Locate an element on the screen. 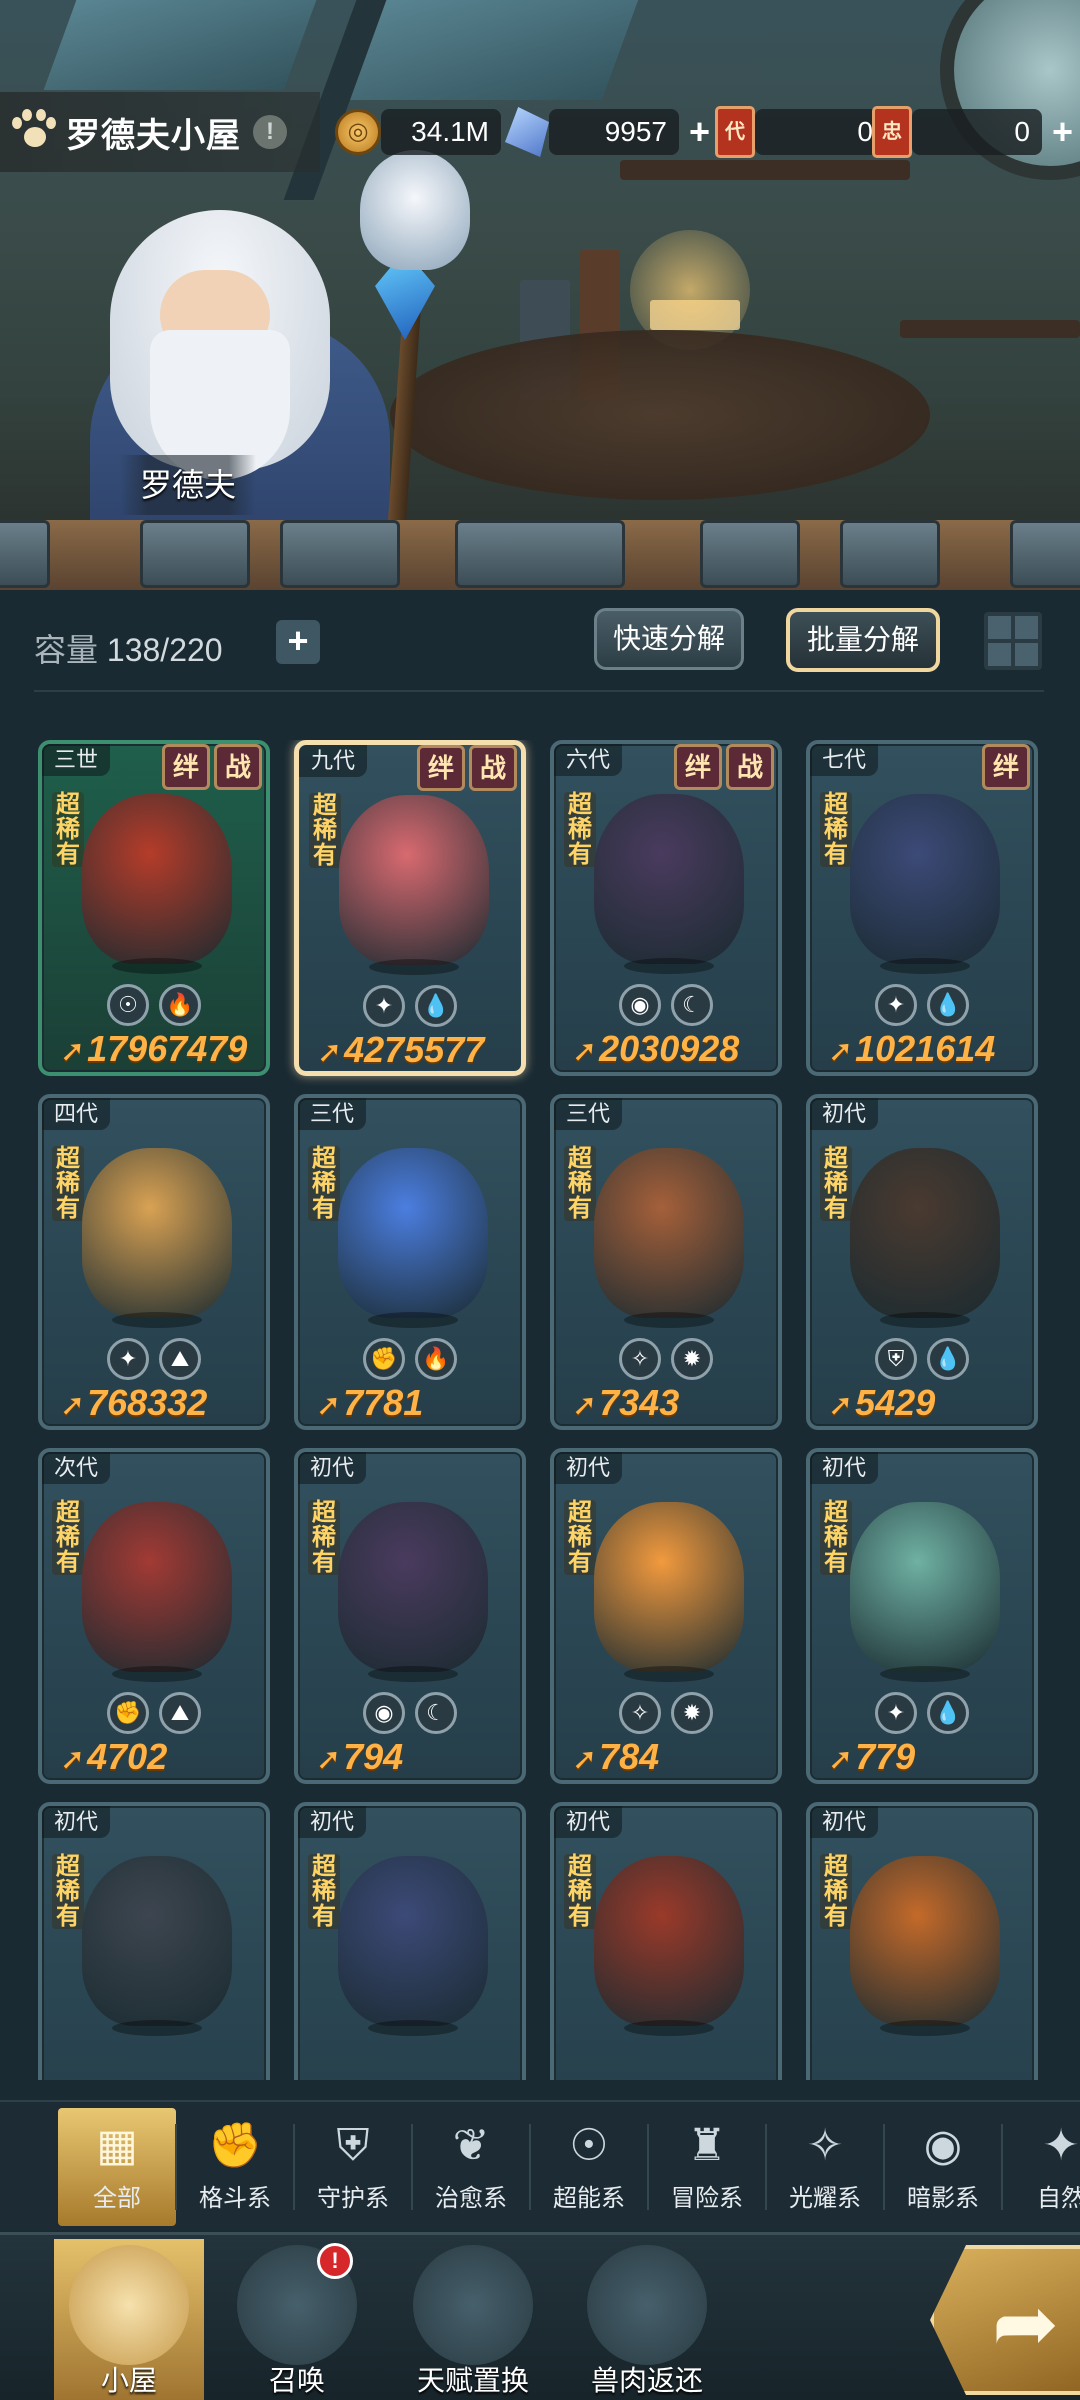 The image size is (1080, 2400). info-icon: ! is located at coordinates (270, 132).